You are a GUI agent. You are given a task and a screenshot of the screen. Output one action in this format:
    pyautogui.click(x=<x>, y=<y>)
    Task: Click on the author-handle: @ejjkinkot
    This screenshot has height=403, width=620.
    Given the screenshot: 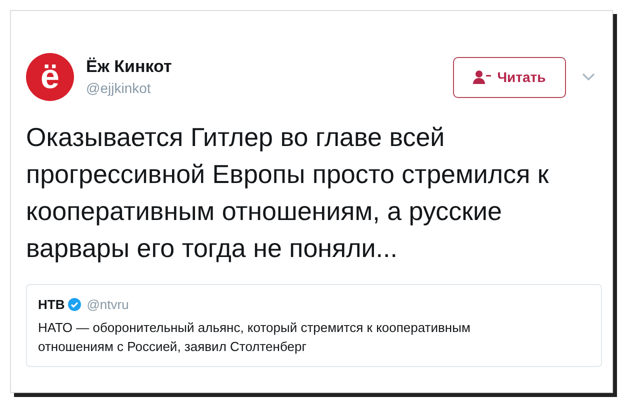 What is the action you would take?
    pyautogui.click(x=119, y=88)
    